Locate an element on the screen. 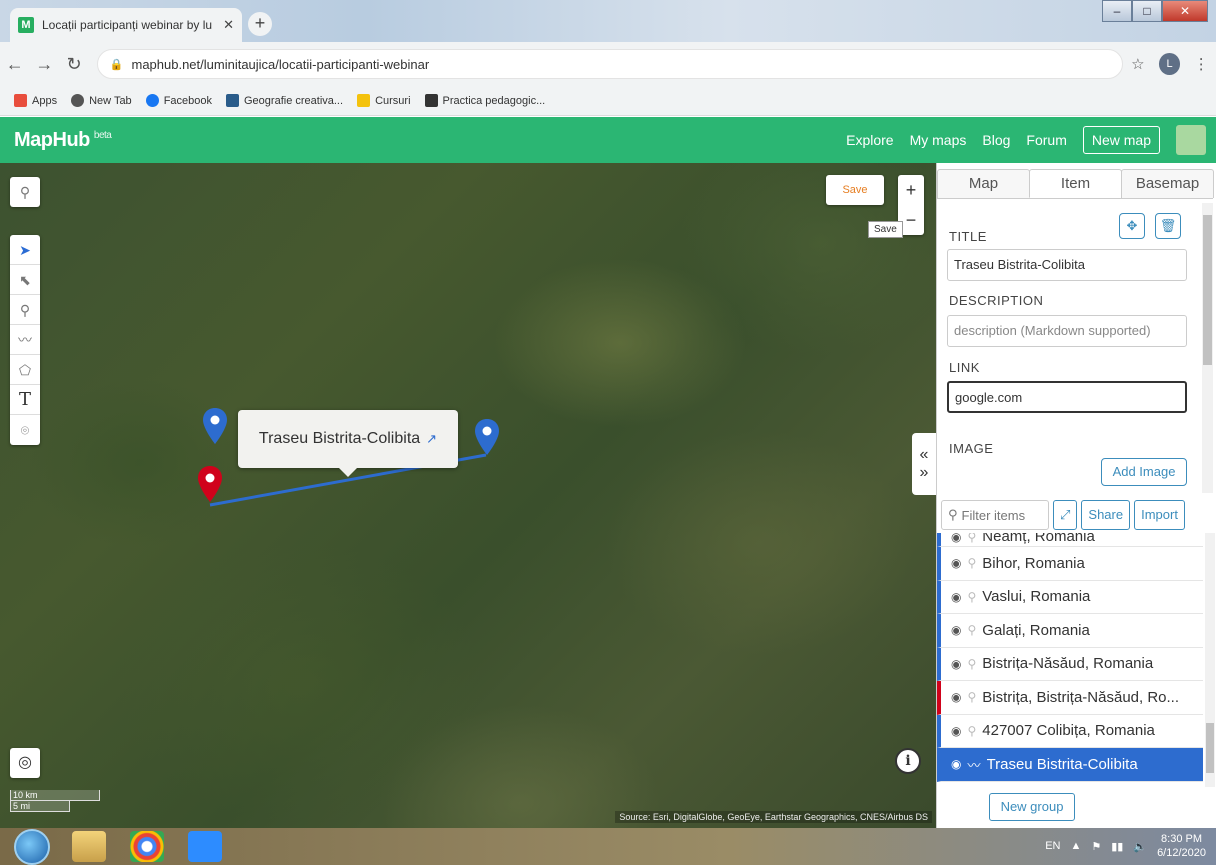 This screenshot has height=865, width=1216. menu-icon: ⋮ is located at coordinates (1201, 64).